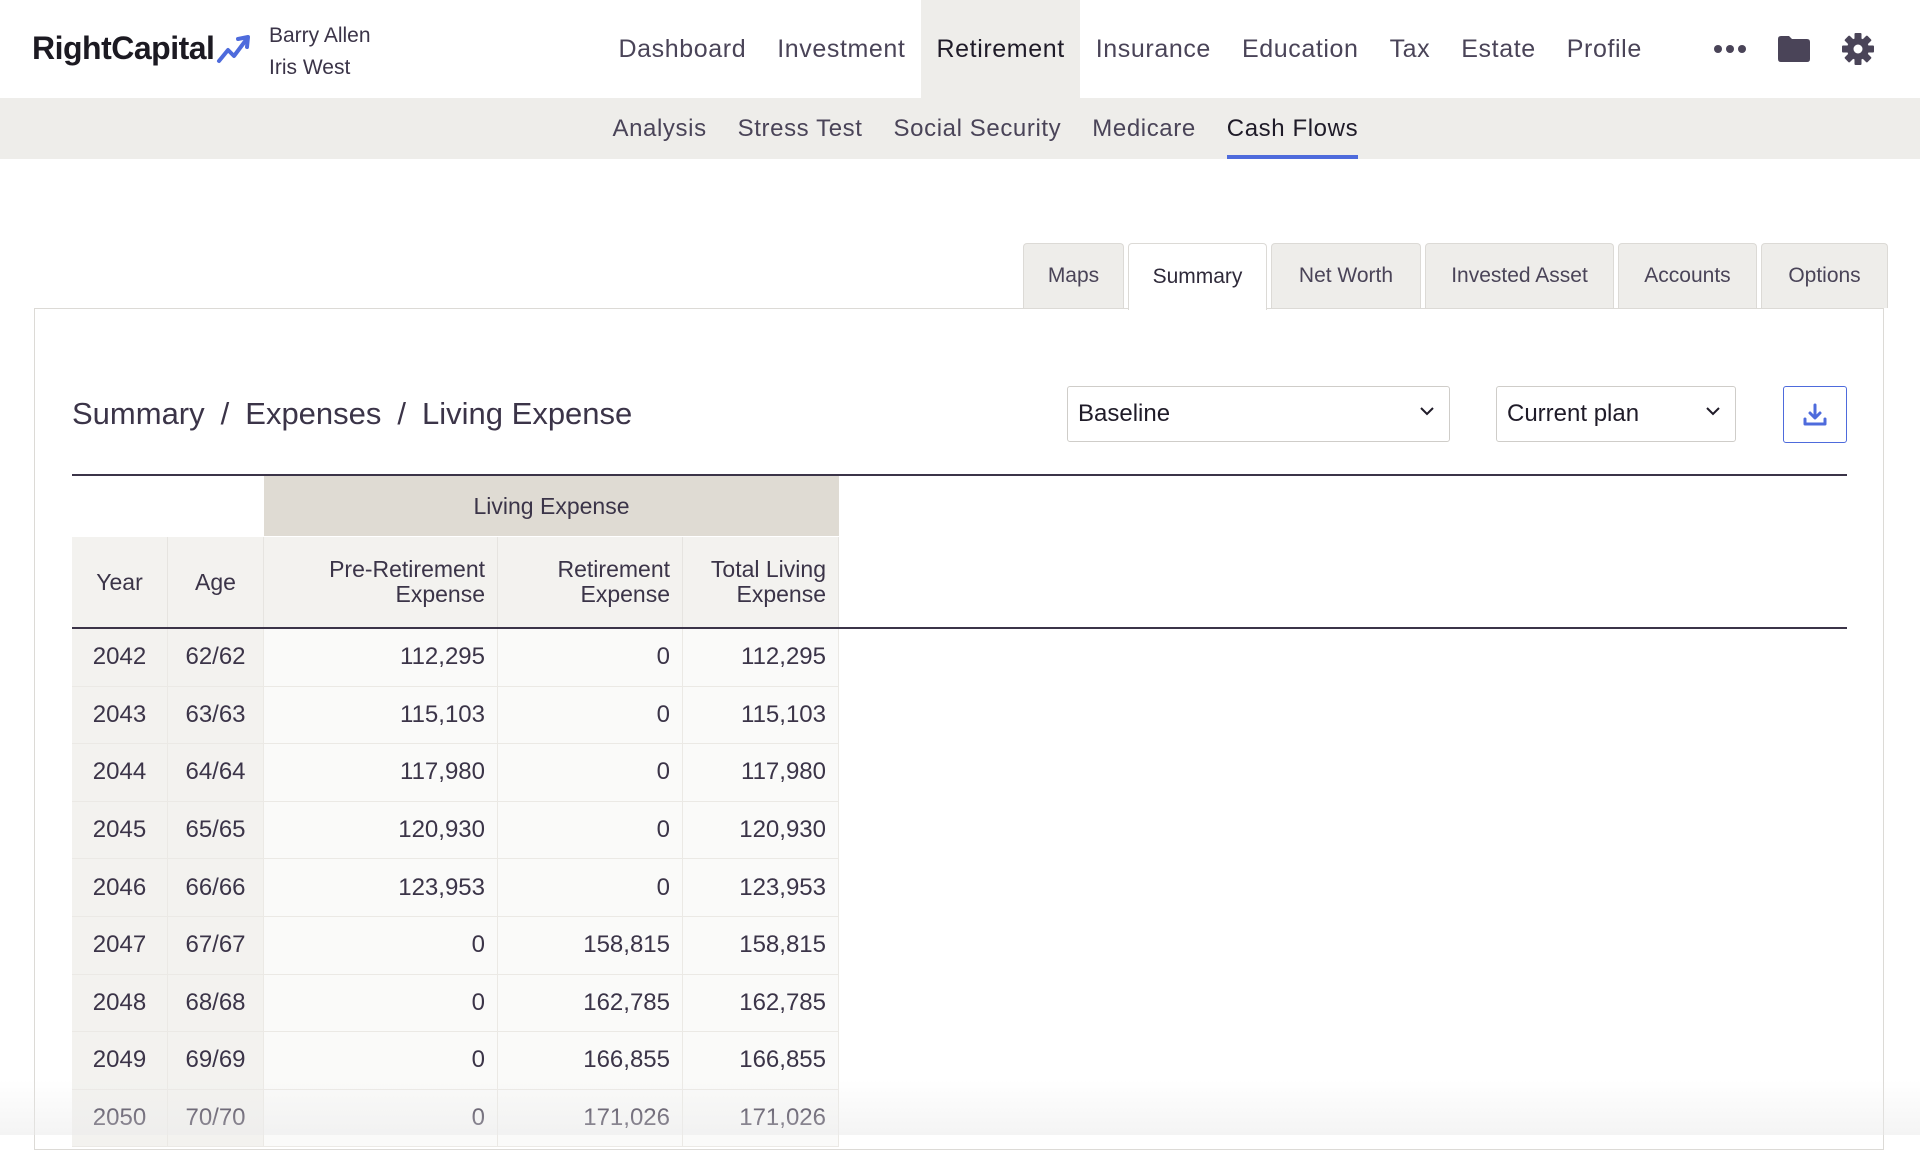 This screenshot has width=1920, height=1150. What do you see at coordinates (381, 830) in the screenshot?
I see `cell-pre-retirement: 120,930` at bounding box center [381, 830].